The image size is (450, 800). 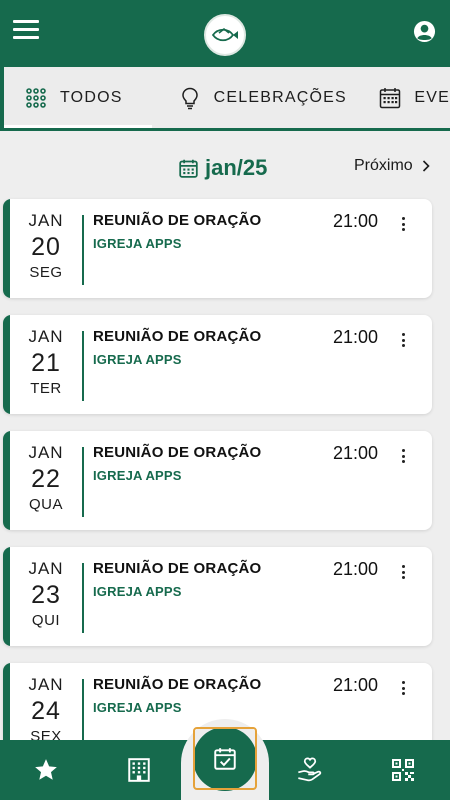 I want to click on hamburger-menu-icon, so click(x=26, y=30).